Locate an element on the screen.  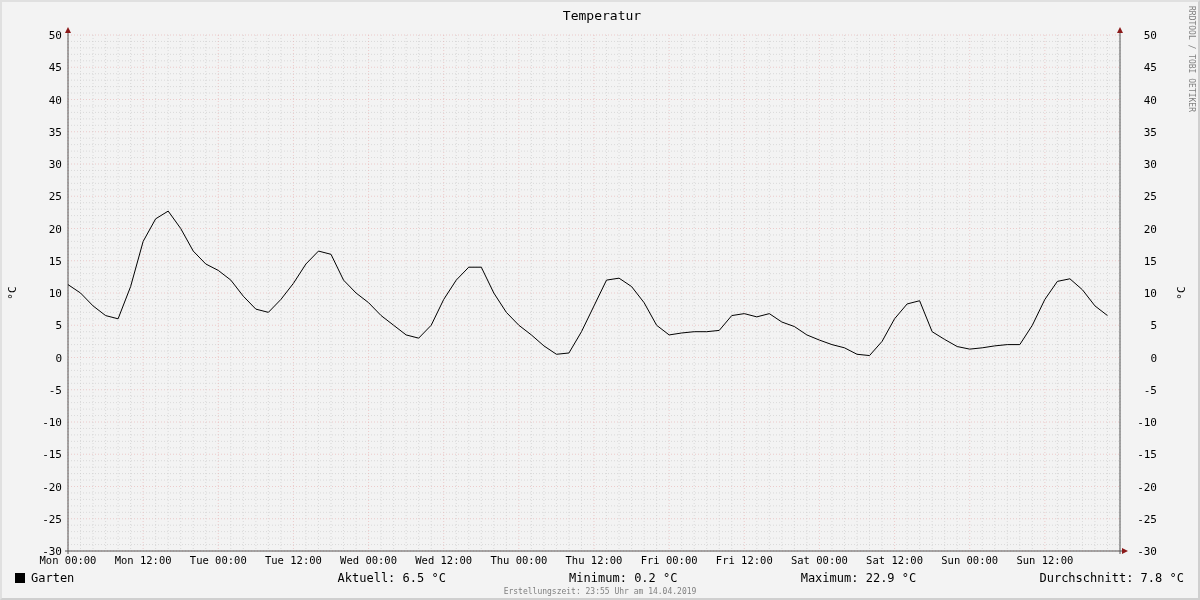
x-axis-label: Sat 00:00 is located at coordinates (819, 560).